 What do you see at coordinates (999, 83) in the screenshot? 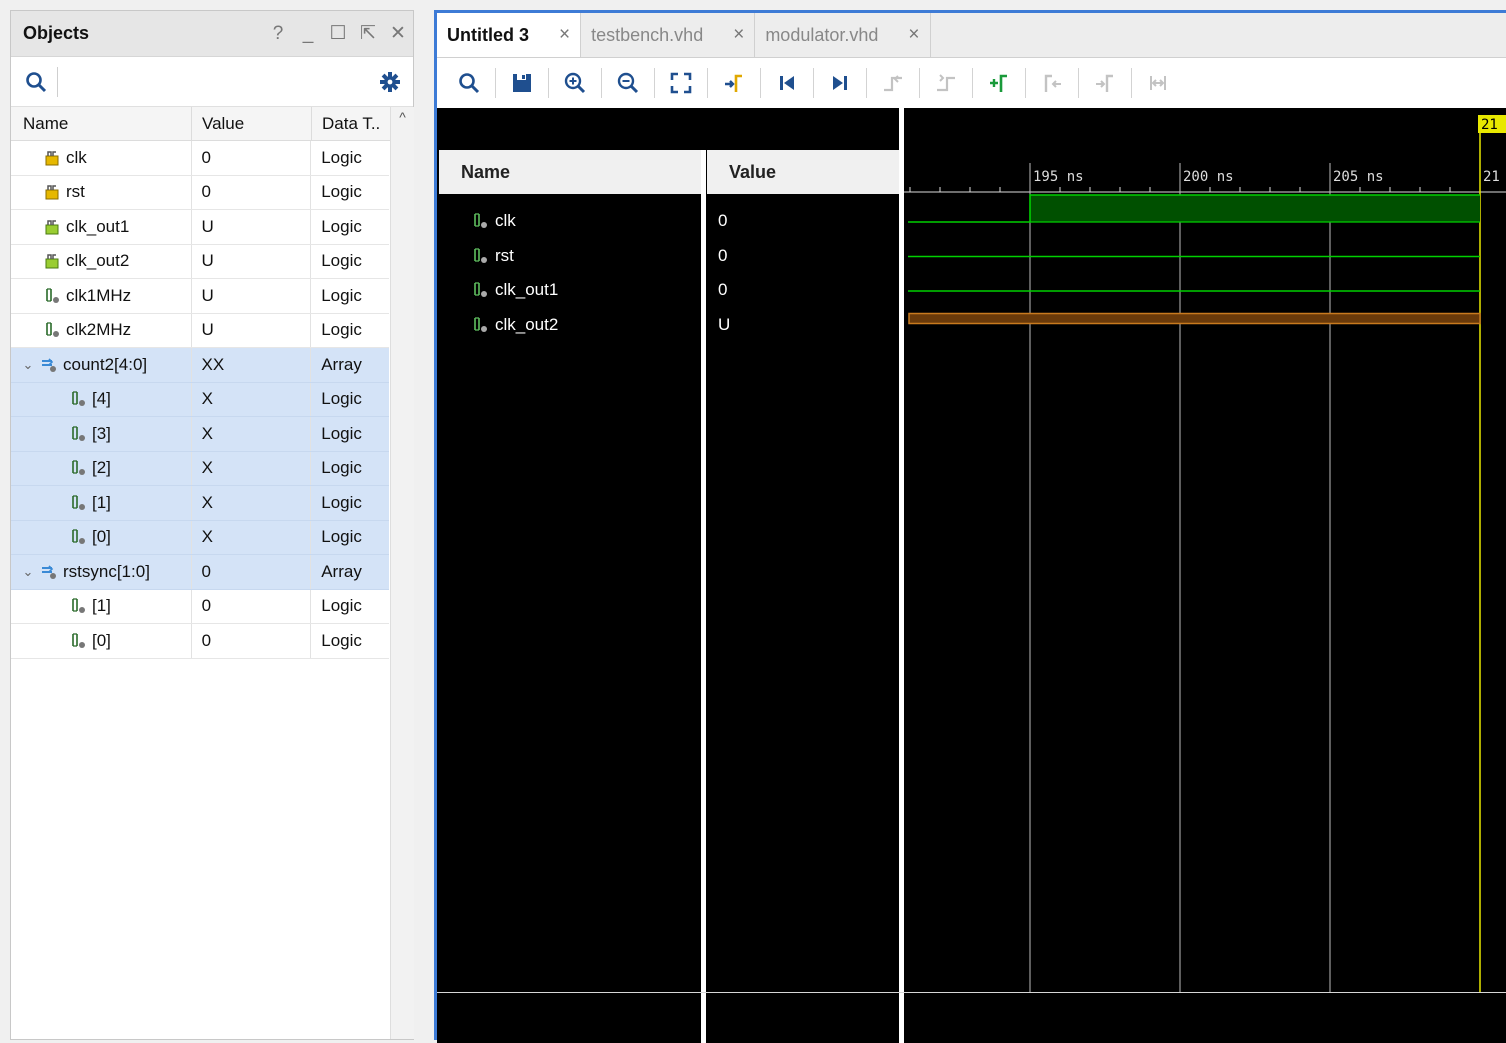
I see `add-marker-icon` at bounding box center [999, 83].